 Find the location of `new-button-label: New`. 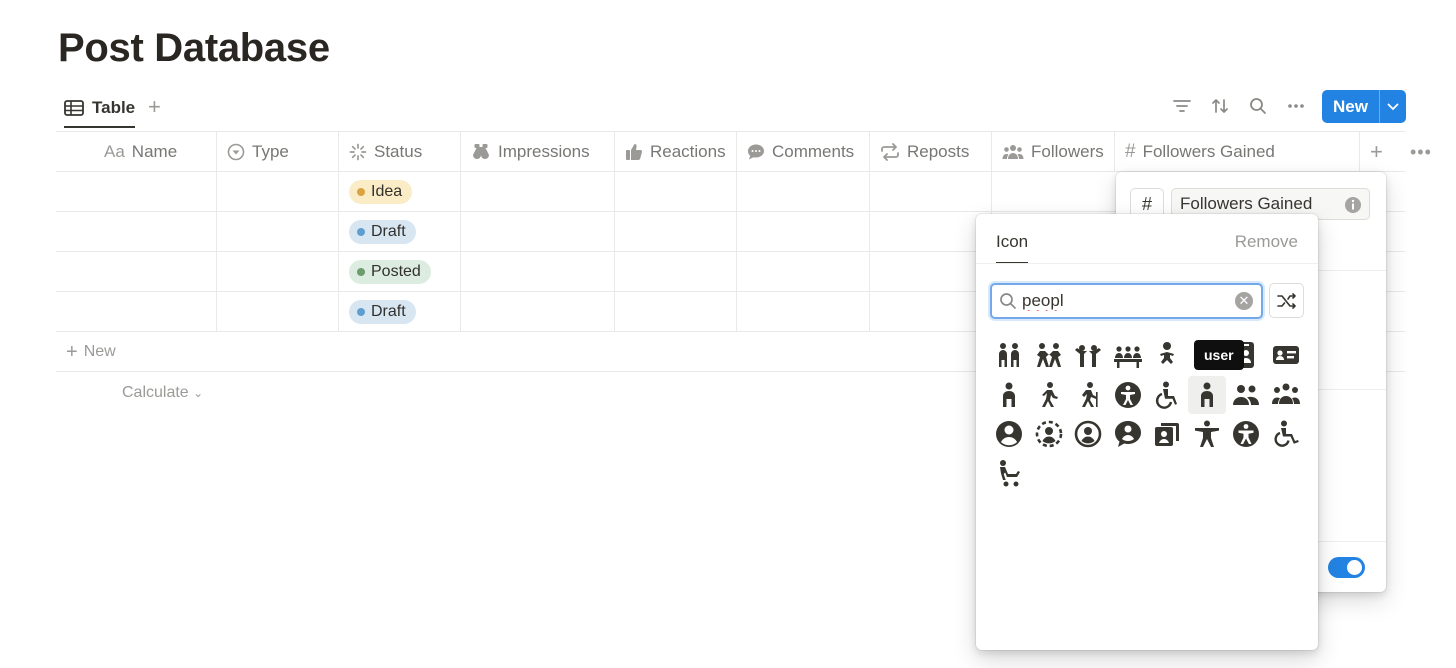

new-button-label: New is located at coordinates (1351, 106).